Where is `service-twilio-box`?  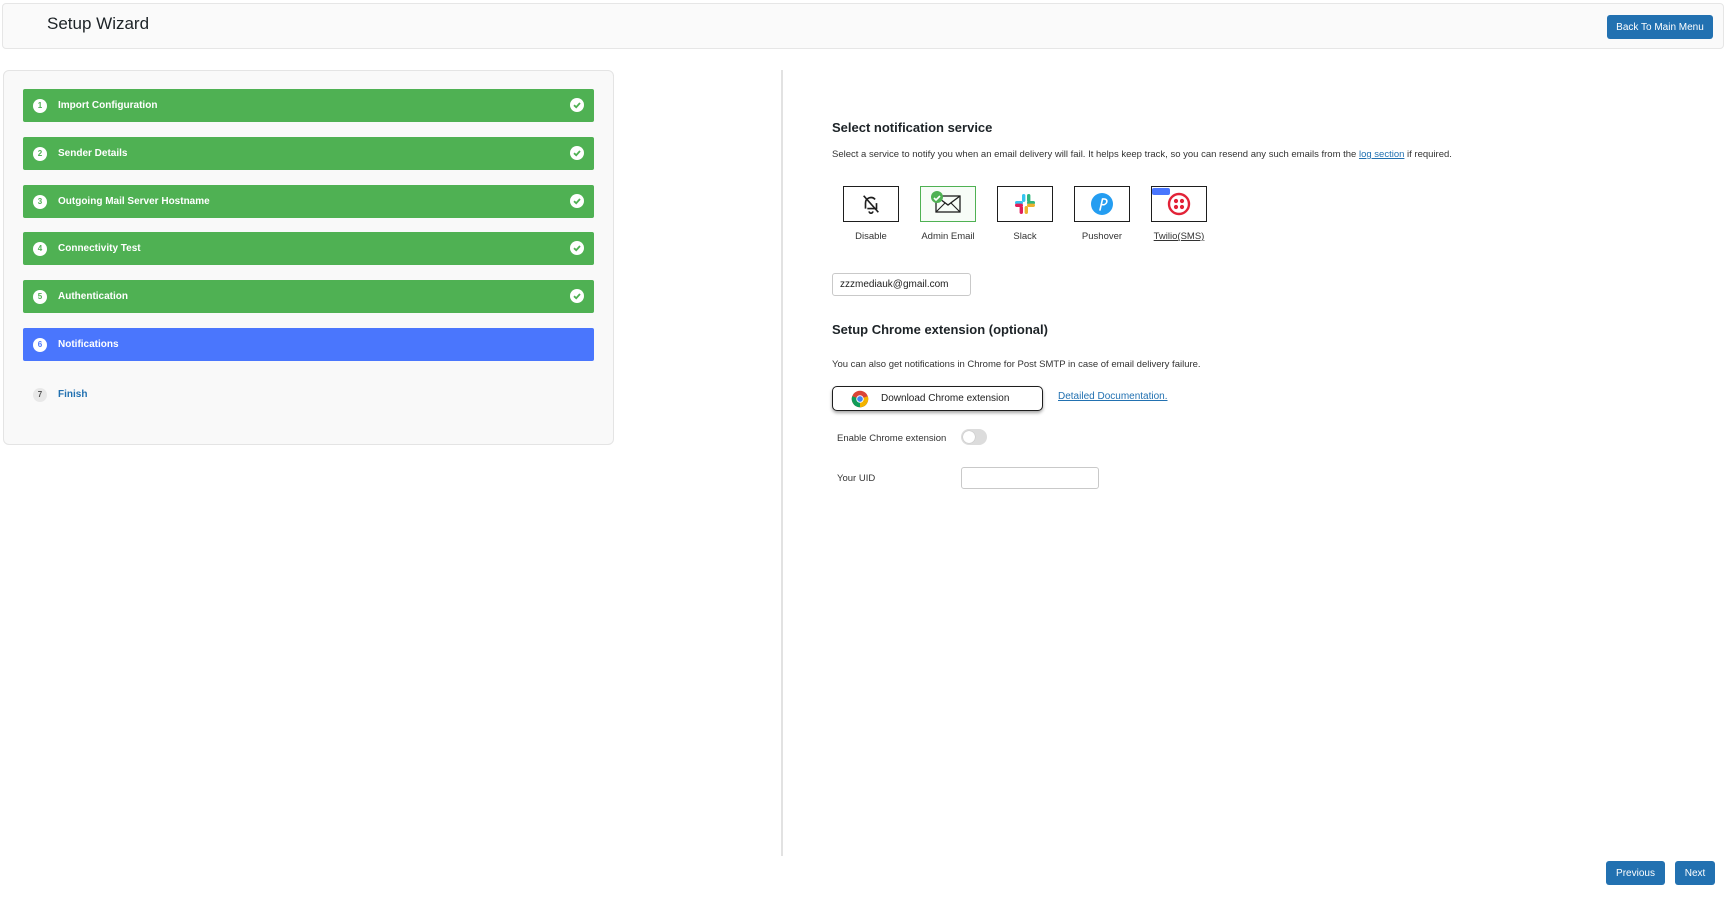
service-twilio-box is located at coordinates (1179, 204).